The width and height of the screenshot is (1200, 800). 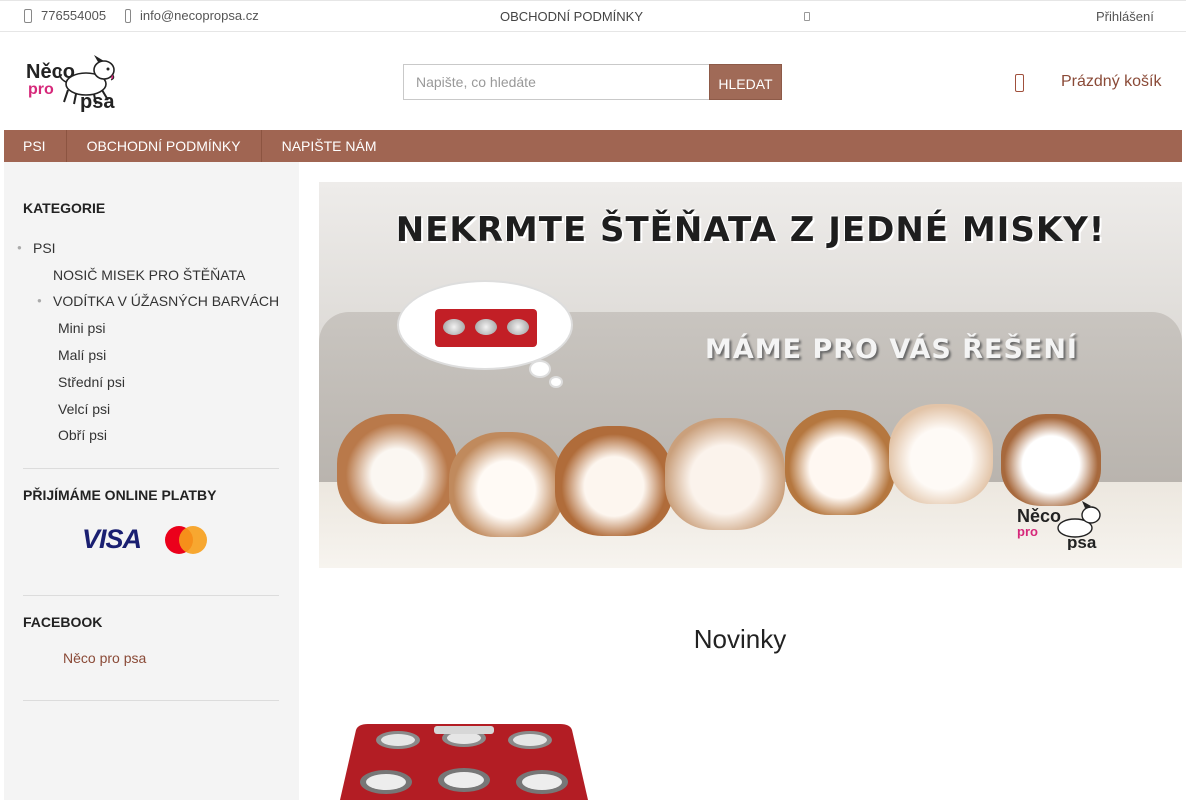 I want to click on login-link: Přihlášení, so click(x=1125, y=16).